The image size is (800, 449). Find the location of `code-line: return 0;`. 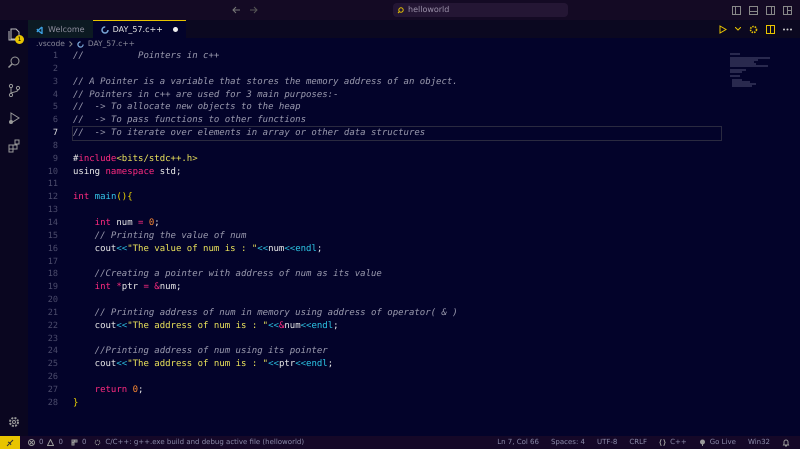

code-line: return 0; is located at coordinates (119, 390).